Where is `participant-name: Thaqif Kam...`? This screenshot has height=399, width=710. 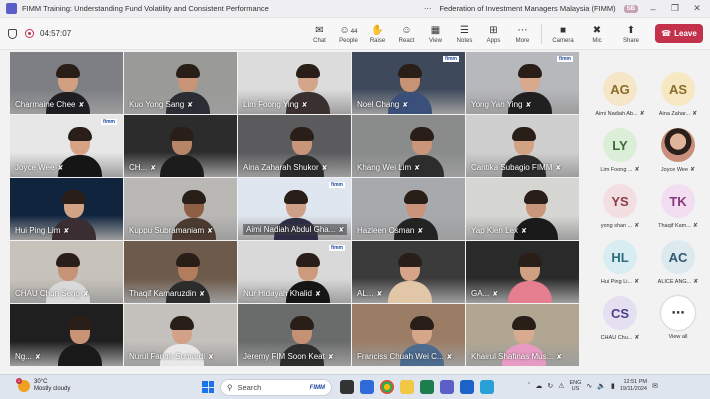 participant-name: Thaqif Kam... is located at coordinates (674, 225).